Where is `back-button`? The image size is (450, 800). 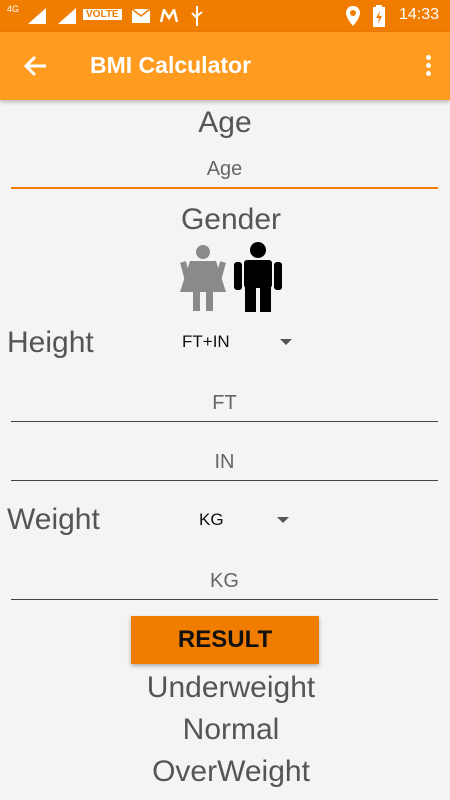
back-button is located at coordinates (36, 66).